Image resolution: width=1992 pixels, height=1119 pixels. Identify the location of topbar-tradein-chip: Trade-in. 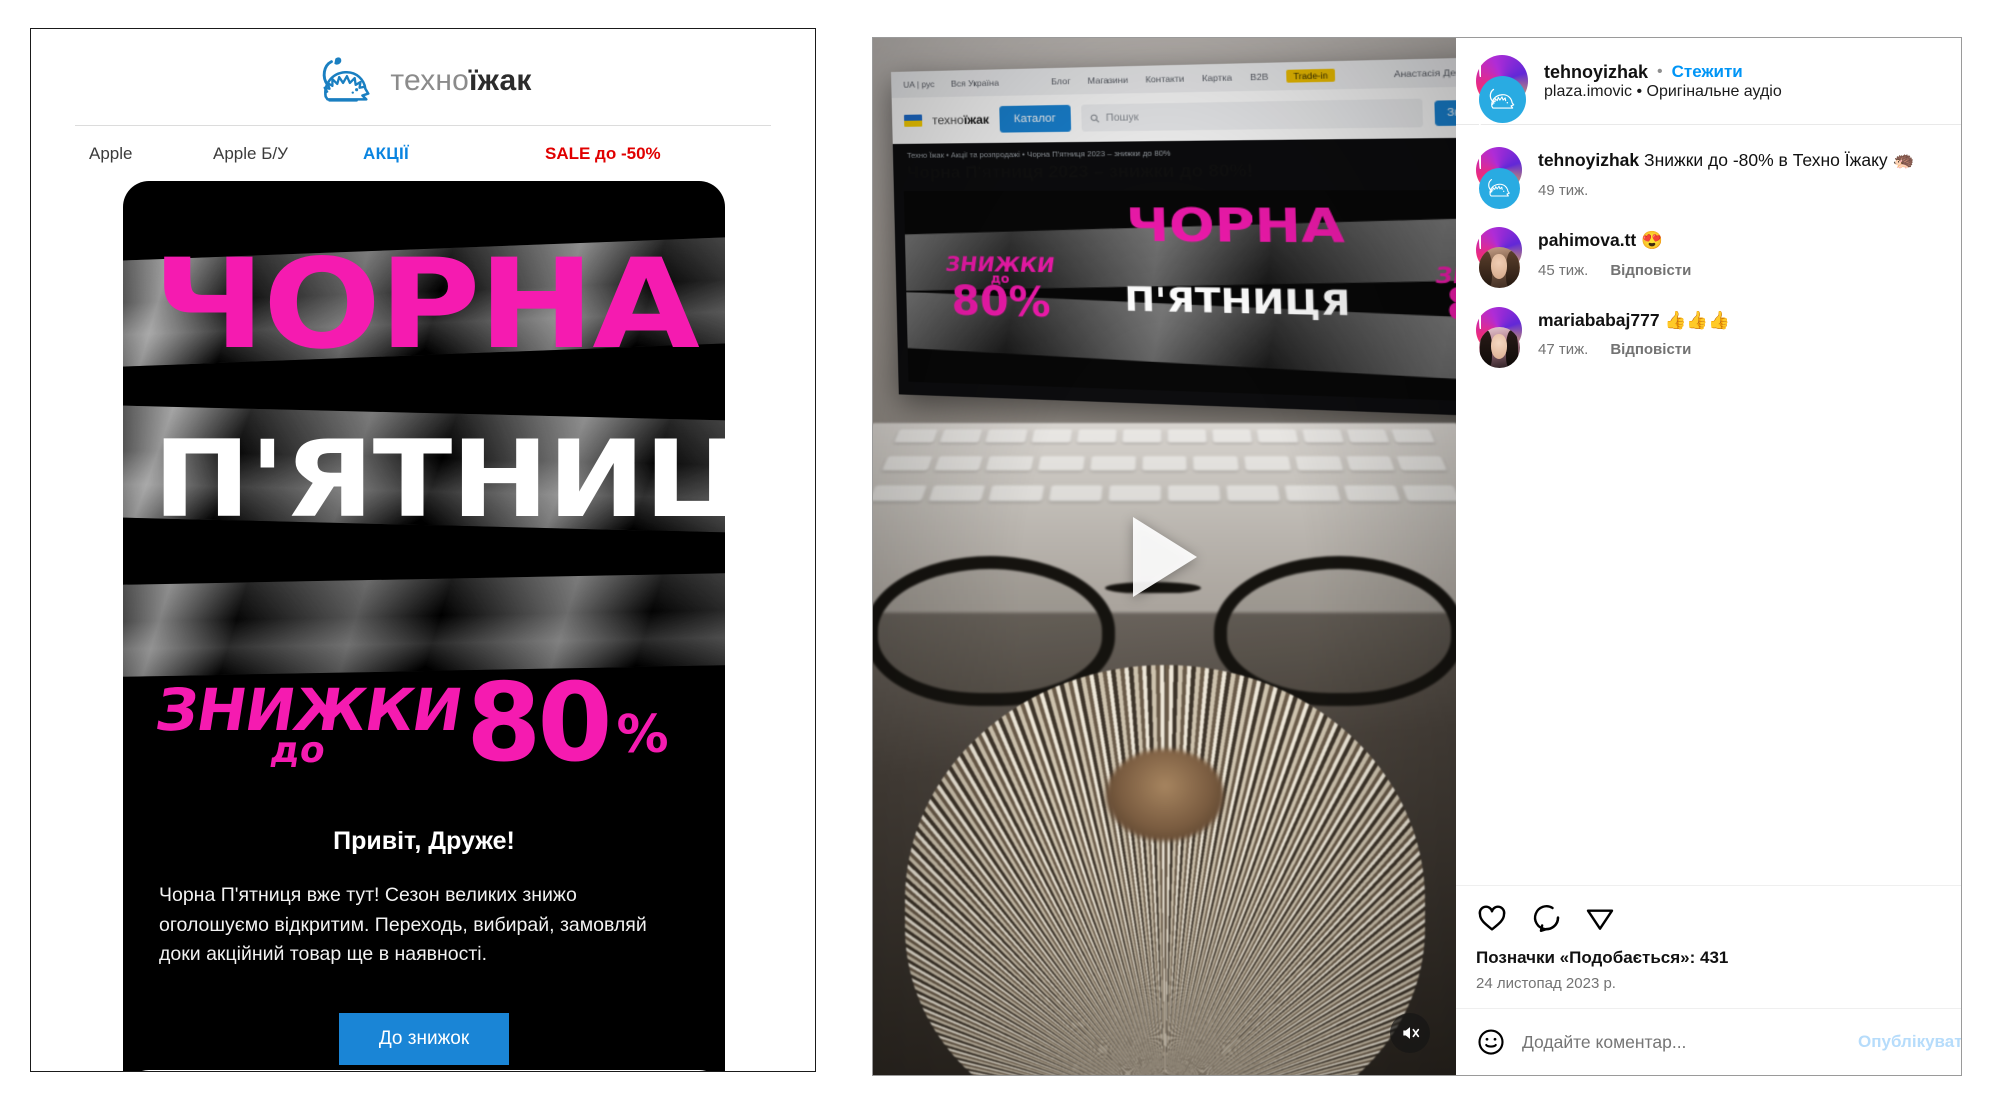
(1310, 75).